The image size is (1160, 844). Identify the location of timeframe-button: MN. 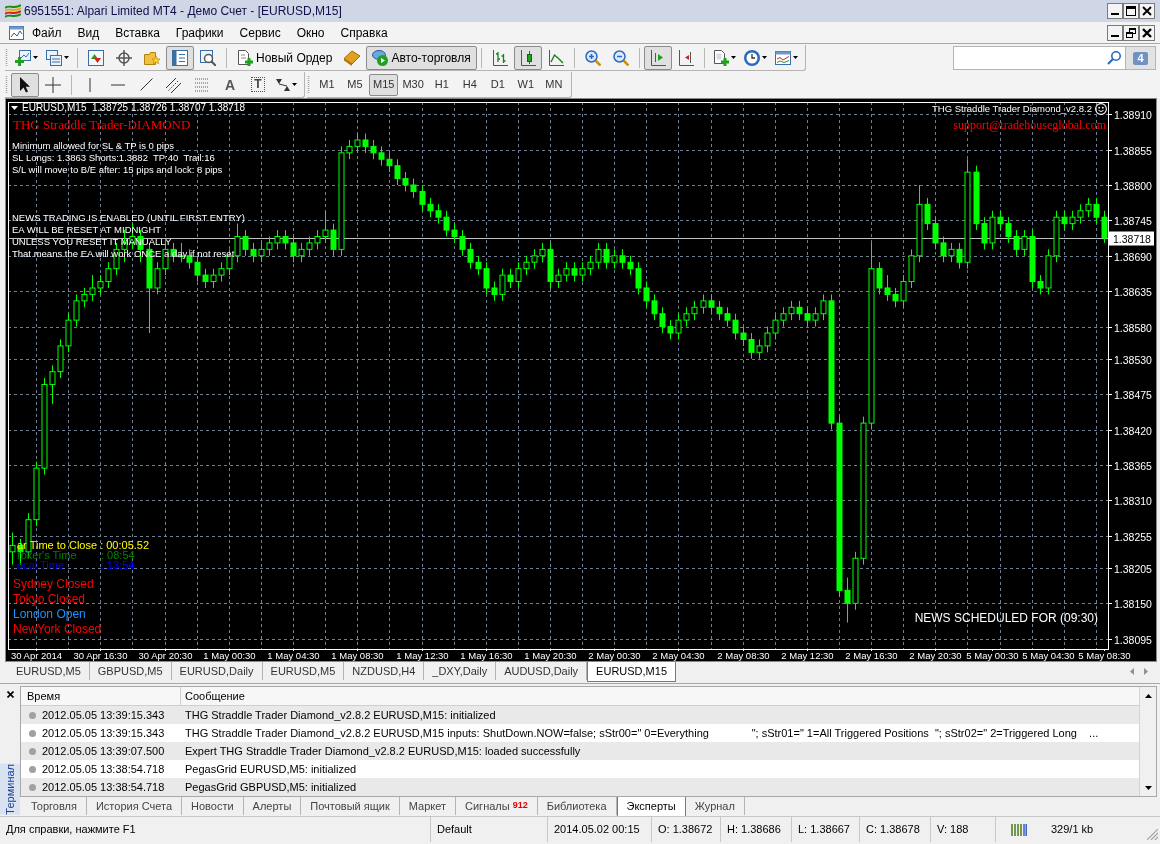
(553, 84).